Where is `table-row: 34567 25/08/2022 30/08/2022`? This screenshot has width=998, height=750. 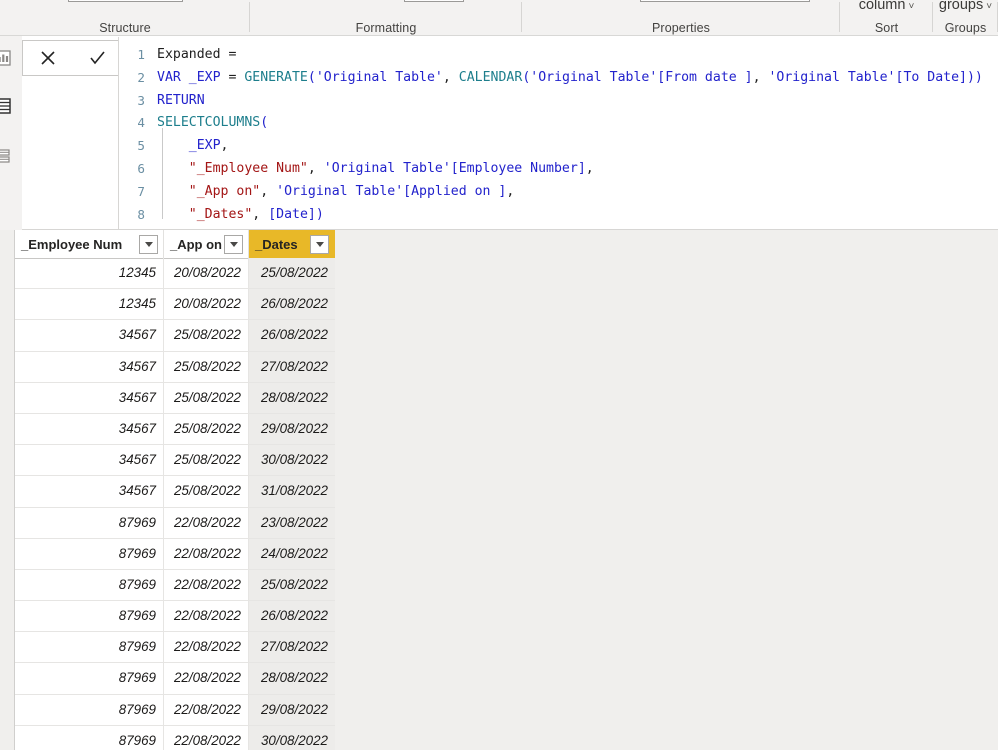
table-row: 34567 25/08/2022 30/08/2022 is located at coordinates (175, 461).